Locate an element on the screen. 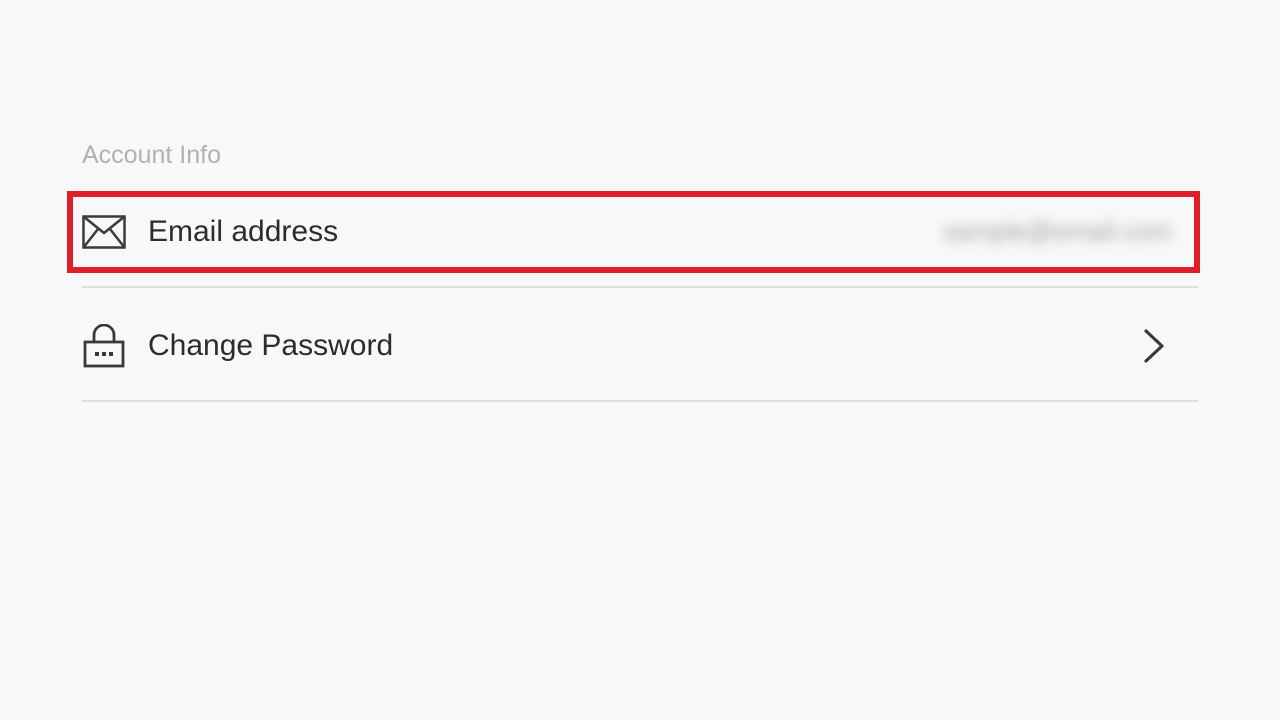 This screenshot has height=720, width=1280. envelope-icon is located at coordinates (104, 232).